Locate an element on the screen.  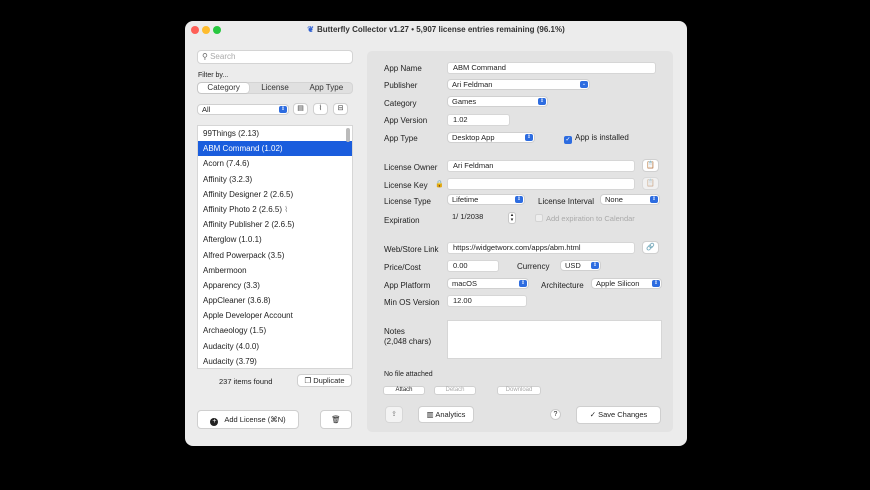
filter-tab-app-type: App Type is located at coordinates (326, 88).